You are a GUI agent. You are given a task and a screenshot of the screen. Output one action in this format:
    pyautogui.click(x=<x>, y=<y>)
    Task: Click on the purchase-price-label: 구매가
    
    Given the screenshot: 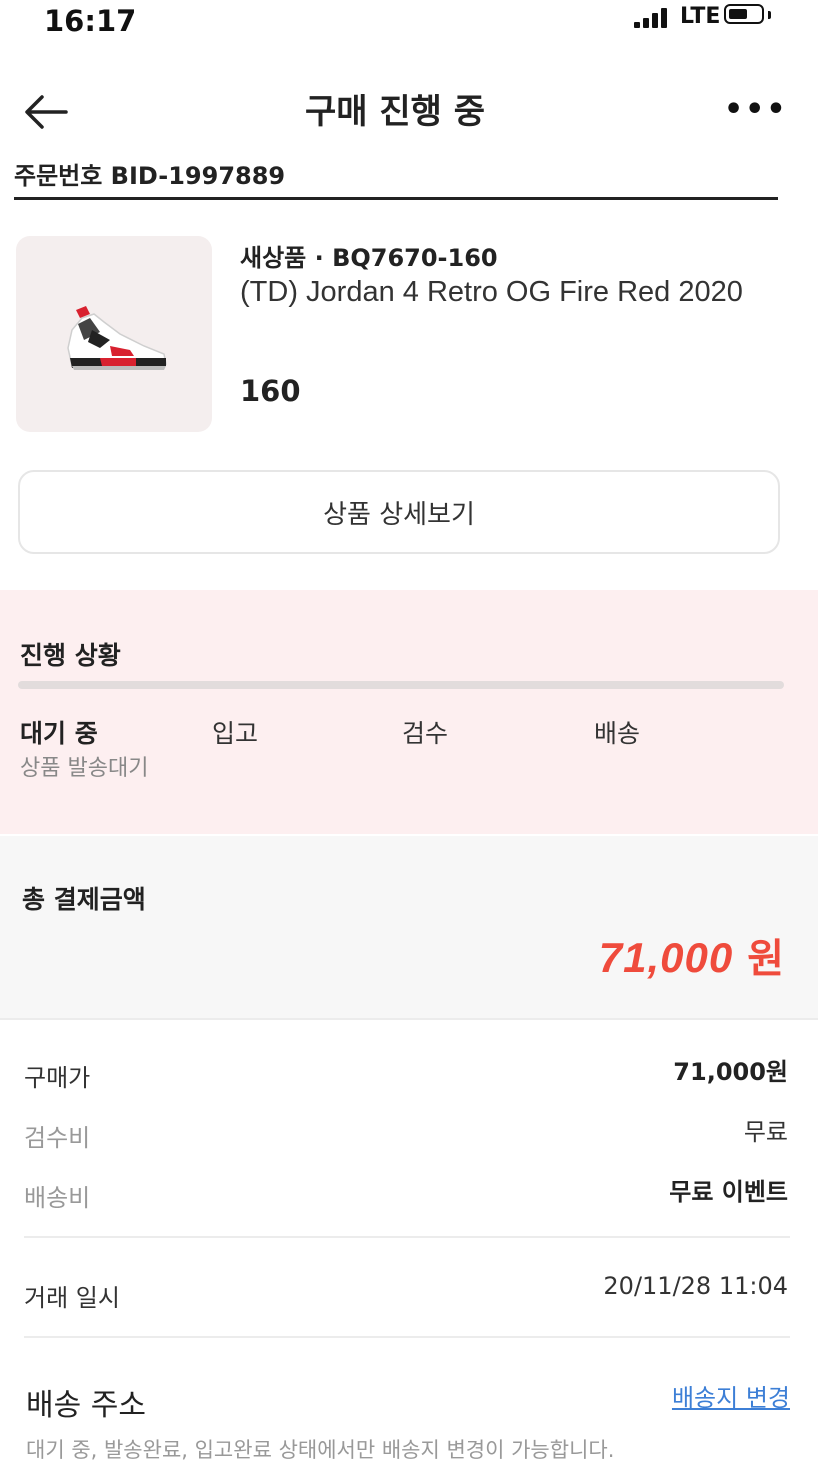 What is the action you would take?
    pyautogui.click(x=57, y=1078)
    